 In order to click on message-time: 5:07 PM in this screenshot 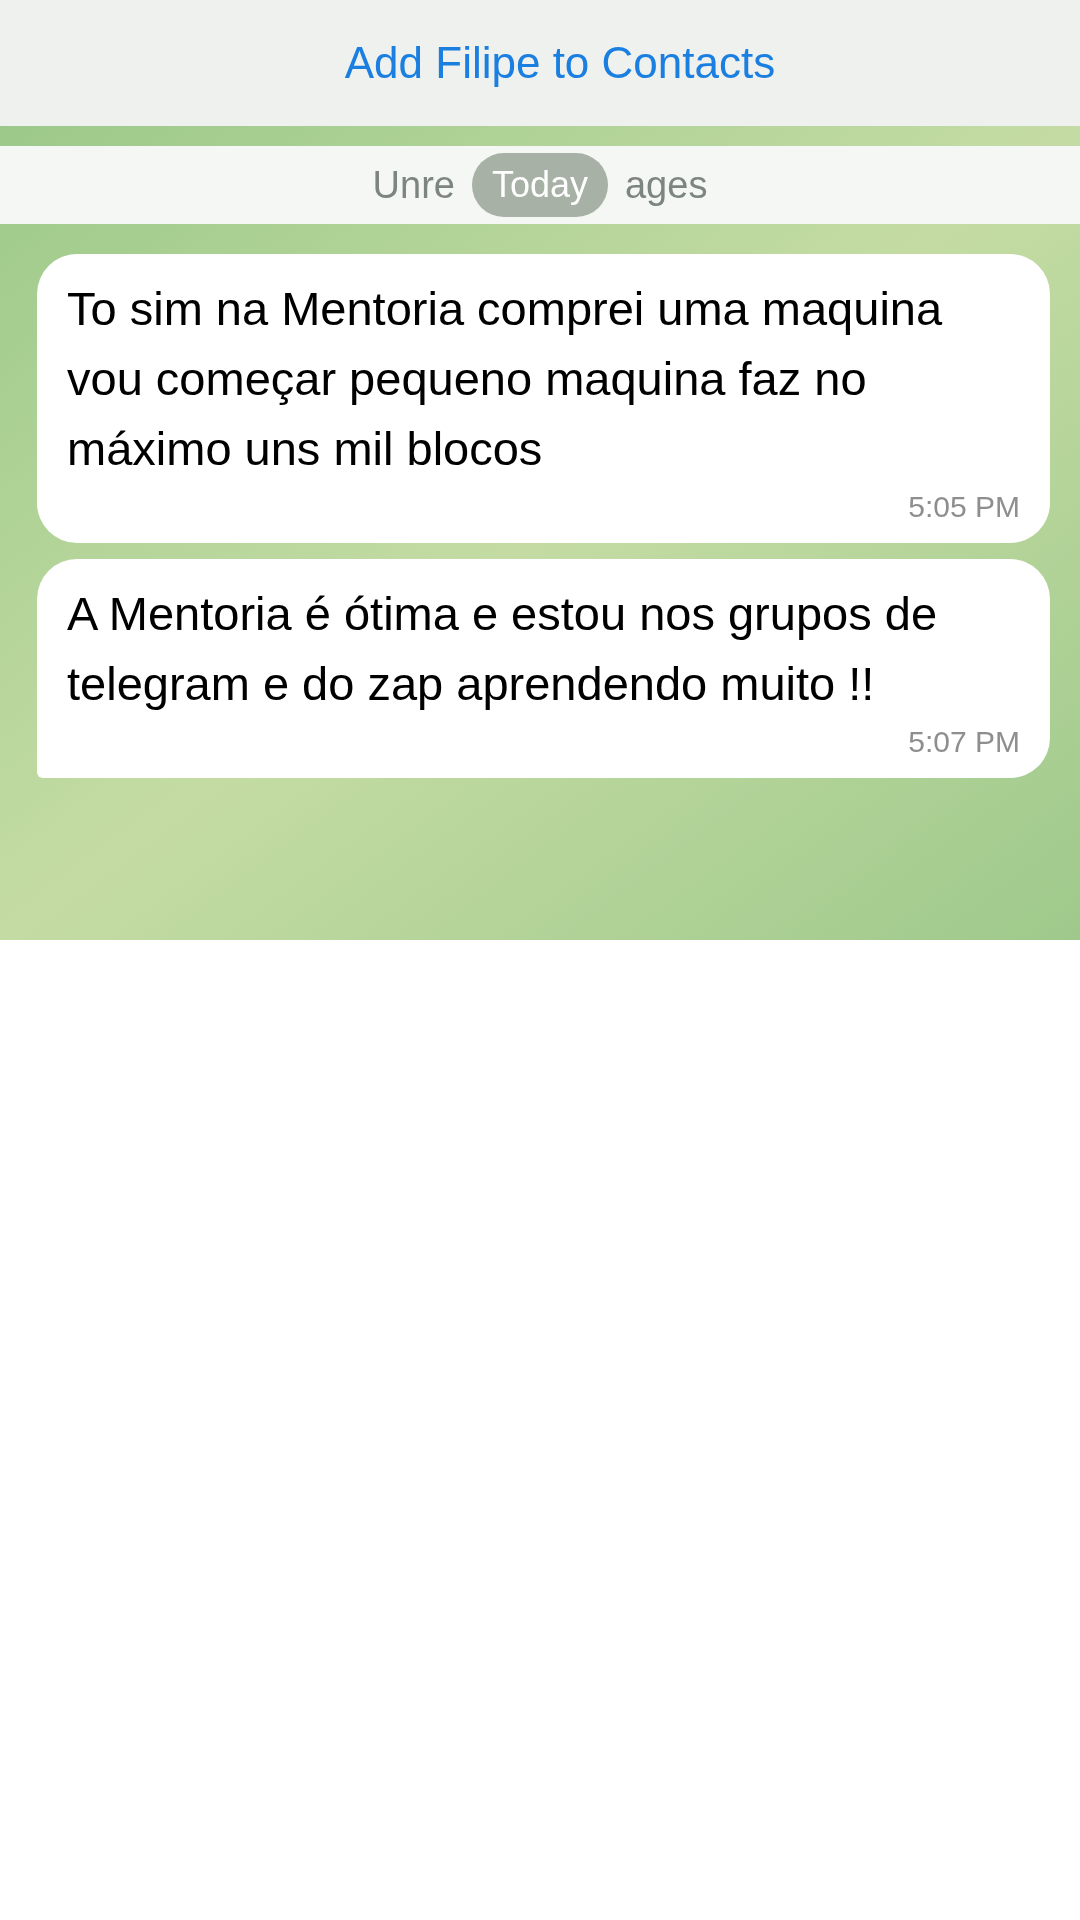, I will do `click(964, 742)`.